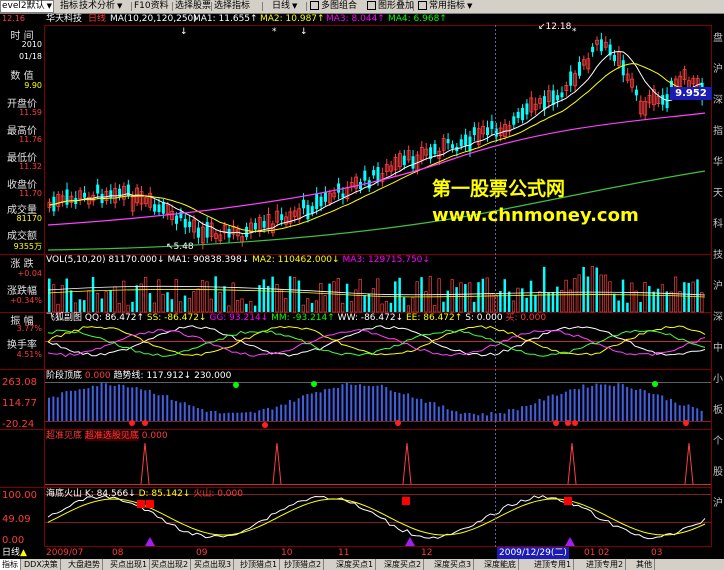 The width and height of the screenshot is (724, 570). What do you see at coordinates (390, 6) in the screenshot?
I see `toolbar-item-overlay: 图形叠加` at bounding box center [390, 6].